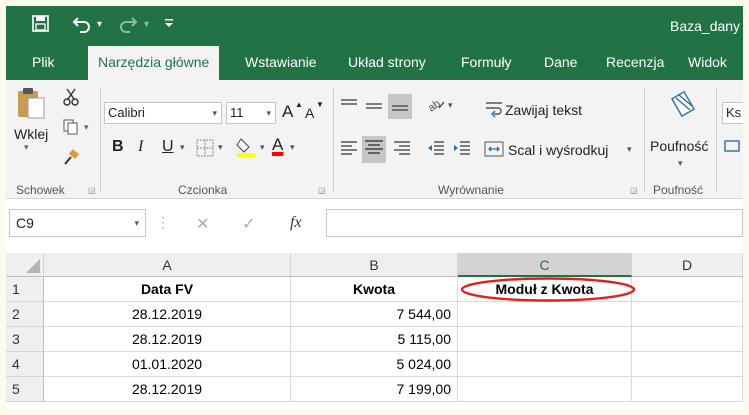 The width and height of the screenshot is (749, 415). Describe the element at coordinates (169, 25) in the screenshot. I see `customize-quick-access-icon` at that location.